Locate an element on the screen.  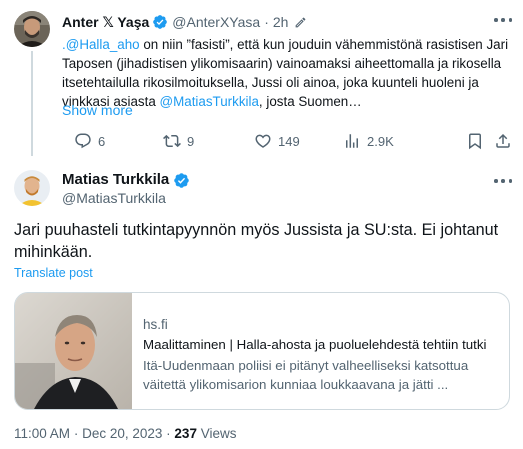
retweet-button: 9 is located at coordinates (178, 141).